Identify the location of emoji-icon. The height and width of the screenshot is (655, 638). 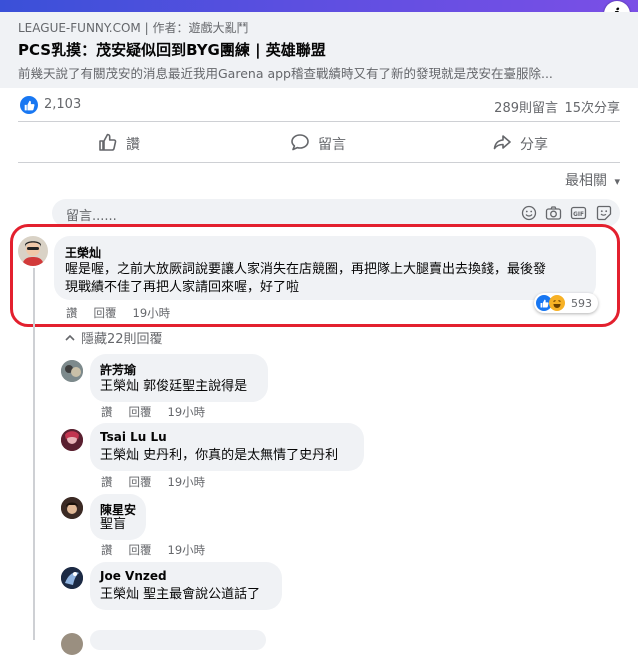
(528, 212).